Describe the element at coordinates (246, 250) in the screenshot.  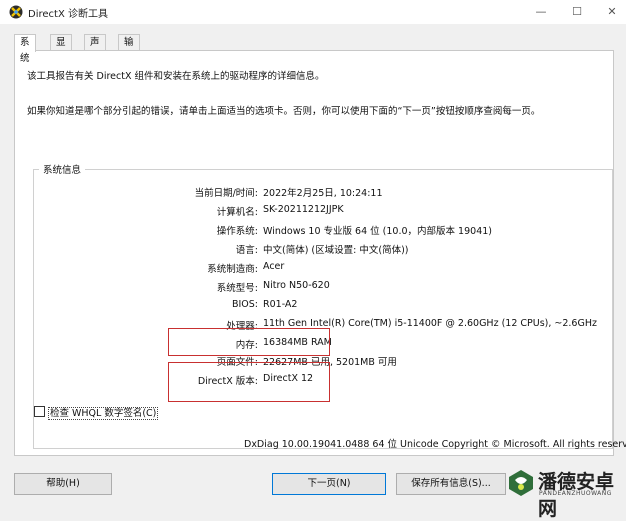
I see `language-label: 语言:` at that location.